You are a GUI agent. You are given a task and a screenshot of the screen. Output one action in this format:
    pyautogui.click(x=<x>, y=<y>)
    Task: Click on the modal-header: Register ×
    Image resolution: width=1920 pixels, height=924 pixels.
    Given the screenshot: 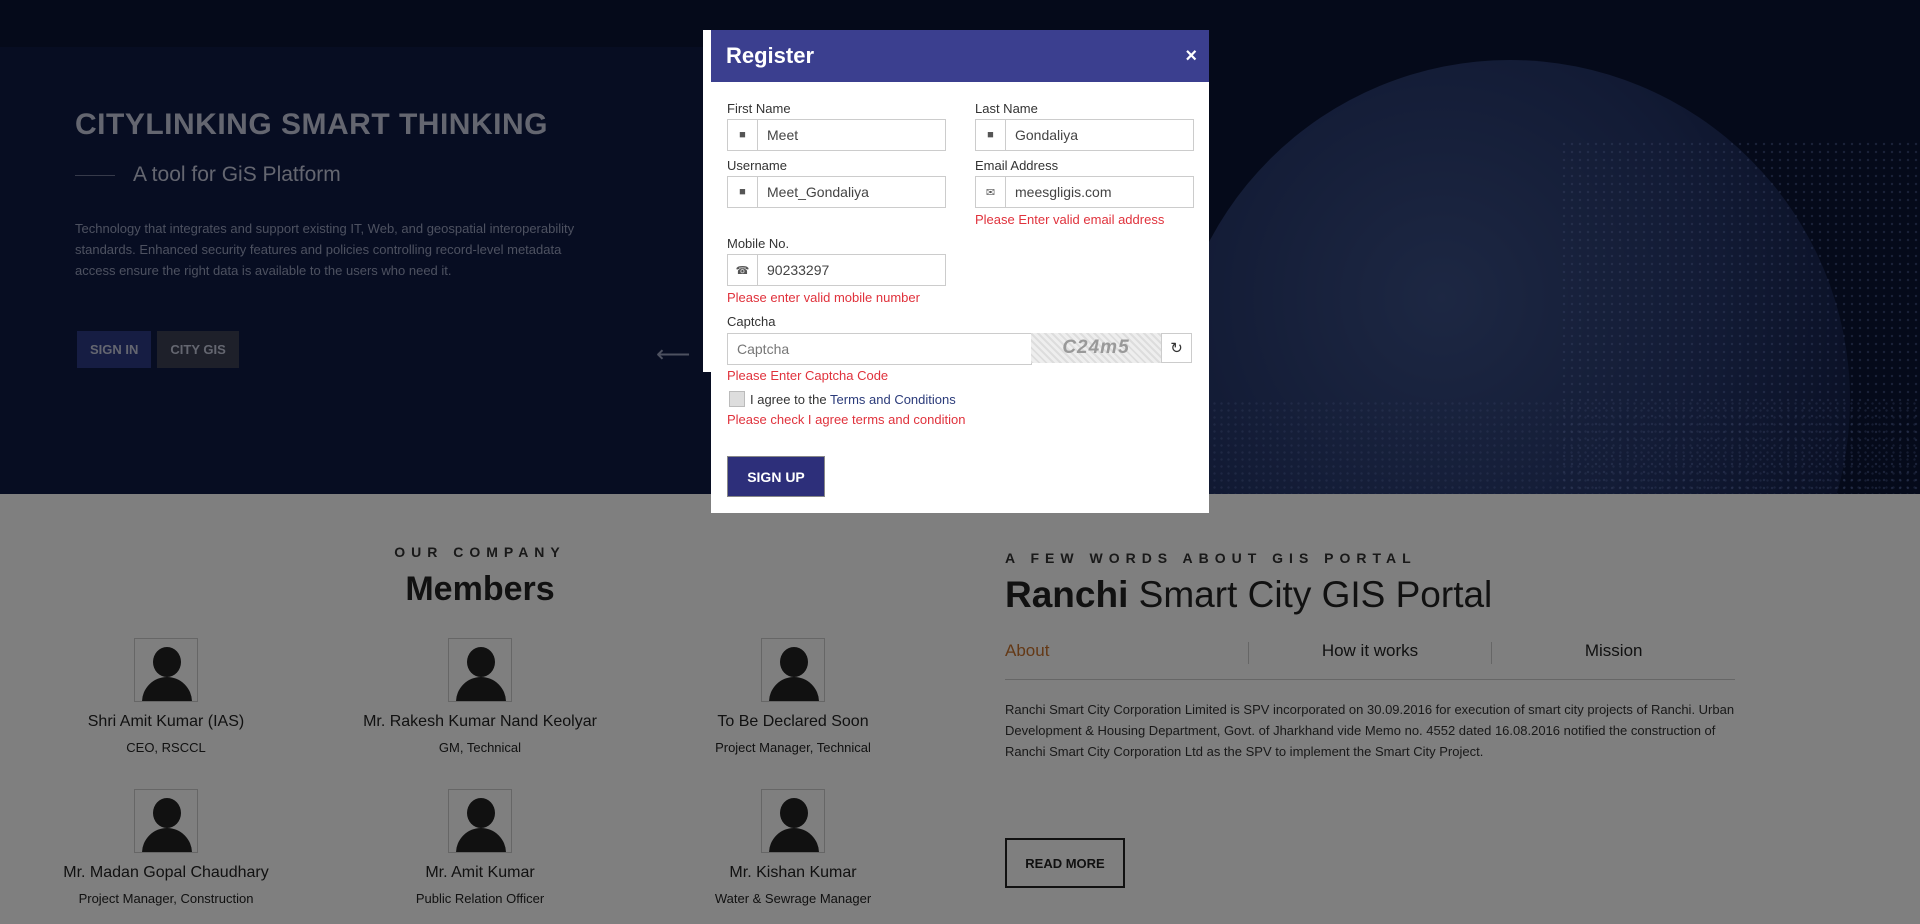 What is the action you would take?
    pyautogui.click(x=960, y=56)
    